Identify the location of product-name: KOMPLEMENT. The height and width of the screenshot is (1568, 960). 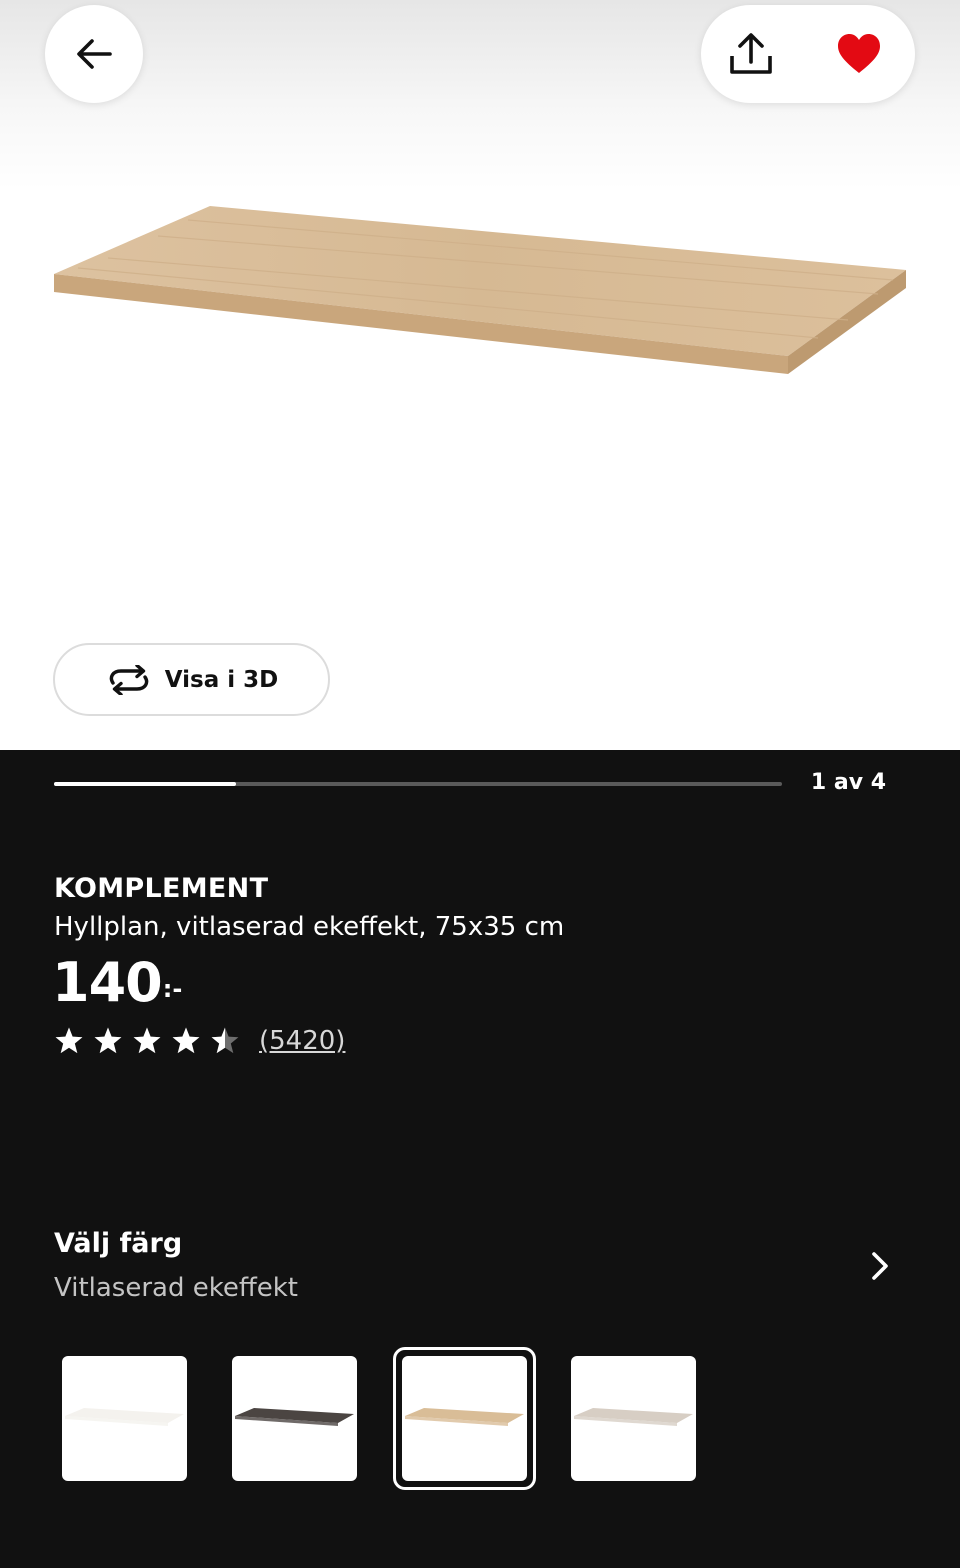
(161, 888).